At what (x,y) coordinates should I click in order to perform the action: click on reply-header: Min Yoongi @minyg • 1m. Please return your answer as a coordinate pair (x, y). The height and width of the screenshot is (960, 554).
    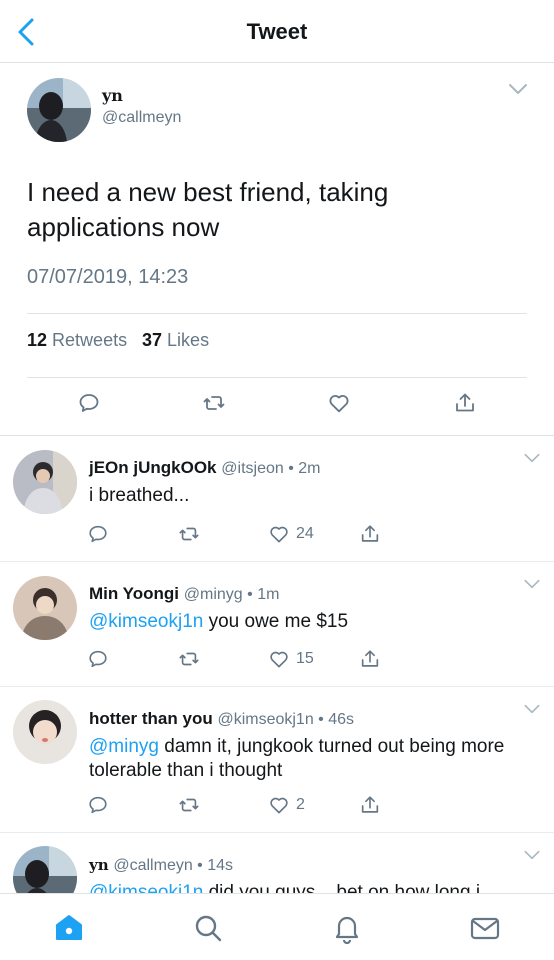
    Looking at the image, I should click on (184, 594).